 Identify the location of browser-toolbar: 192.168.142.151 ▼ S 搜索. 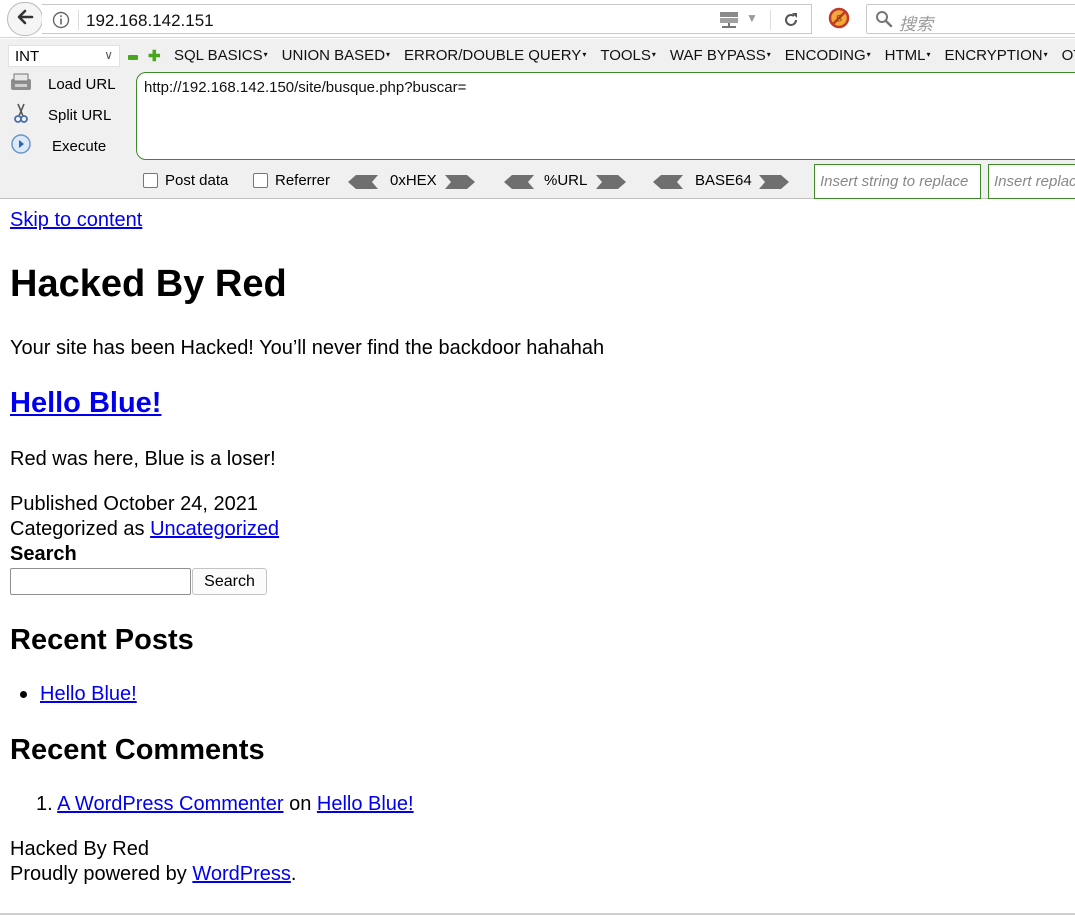
(537, 19).